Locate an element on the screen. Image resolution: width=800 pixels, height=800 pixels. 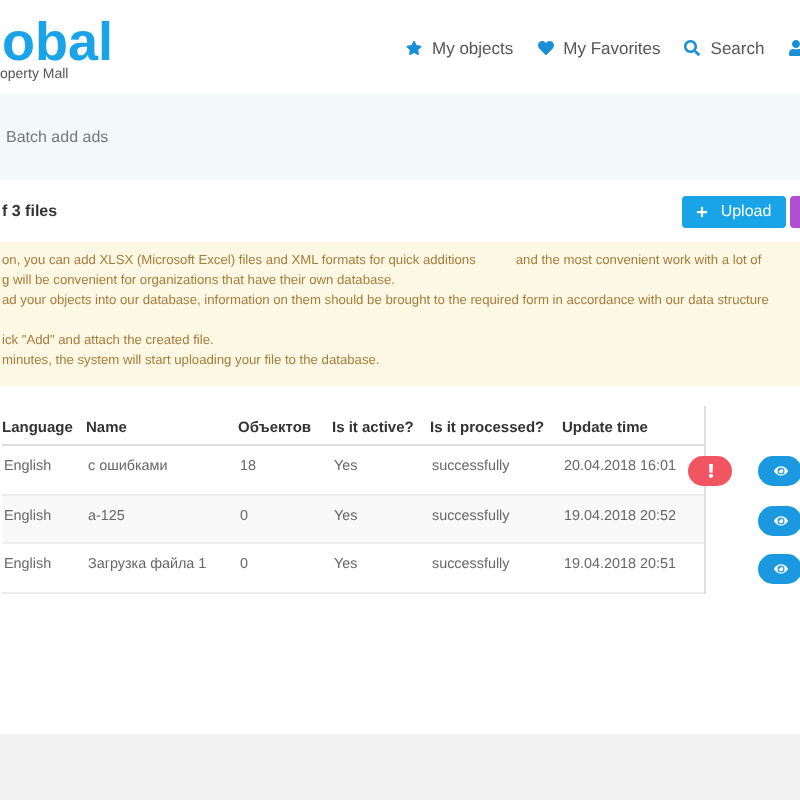
nav-link: Search is located at coordinates (724, 49).